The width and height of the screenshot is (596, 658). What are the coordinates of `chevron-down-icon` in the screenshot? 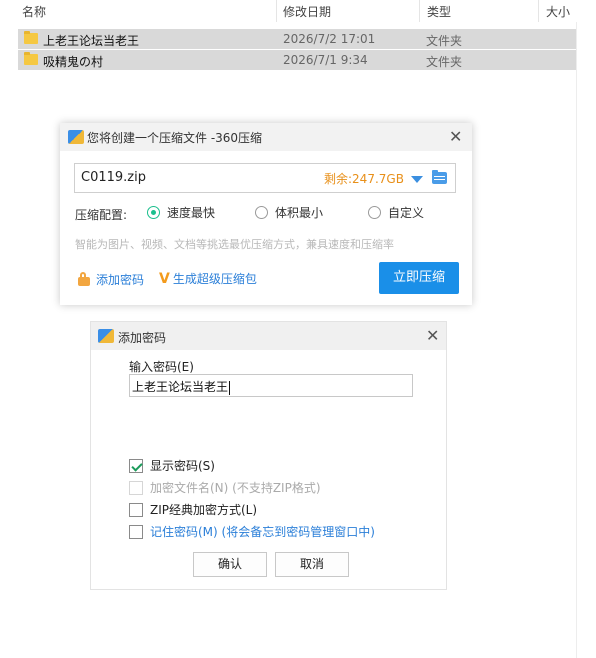 It's located at (417, 179).